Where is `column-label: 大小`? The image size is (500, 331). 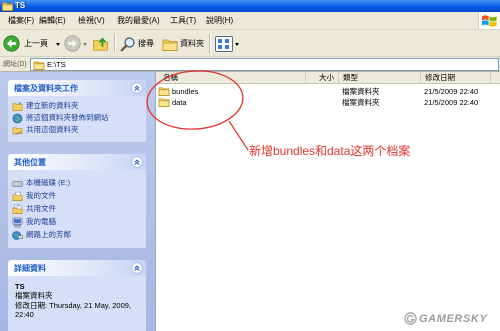
column-label: 大小 is located at coordinates (326, 77).